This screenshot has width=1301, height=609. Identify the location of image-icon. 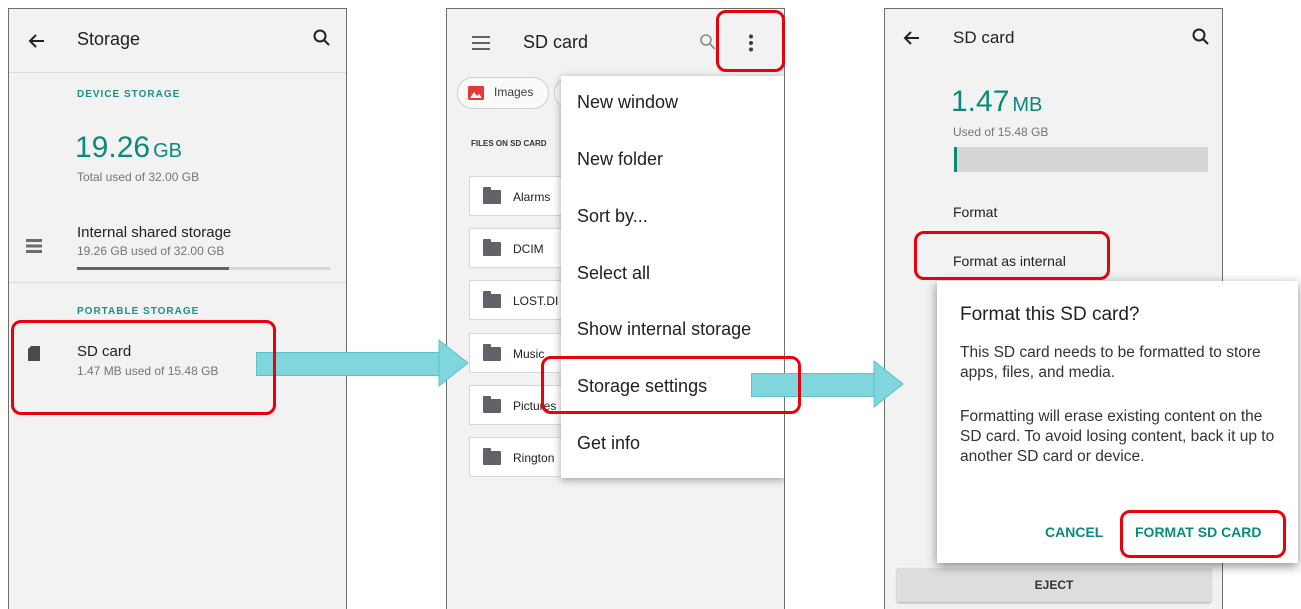
(476, 93).